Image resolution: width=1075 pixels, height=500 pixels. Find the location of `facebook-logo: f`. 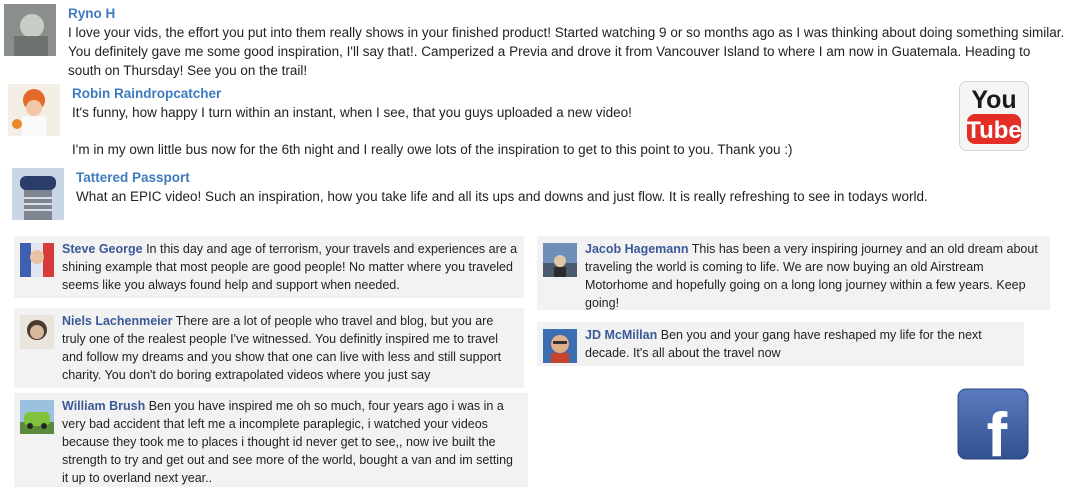

facebook-logo: f is located at coordinates (993, 429).